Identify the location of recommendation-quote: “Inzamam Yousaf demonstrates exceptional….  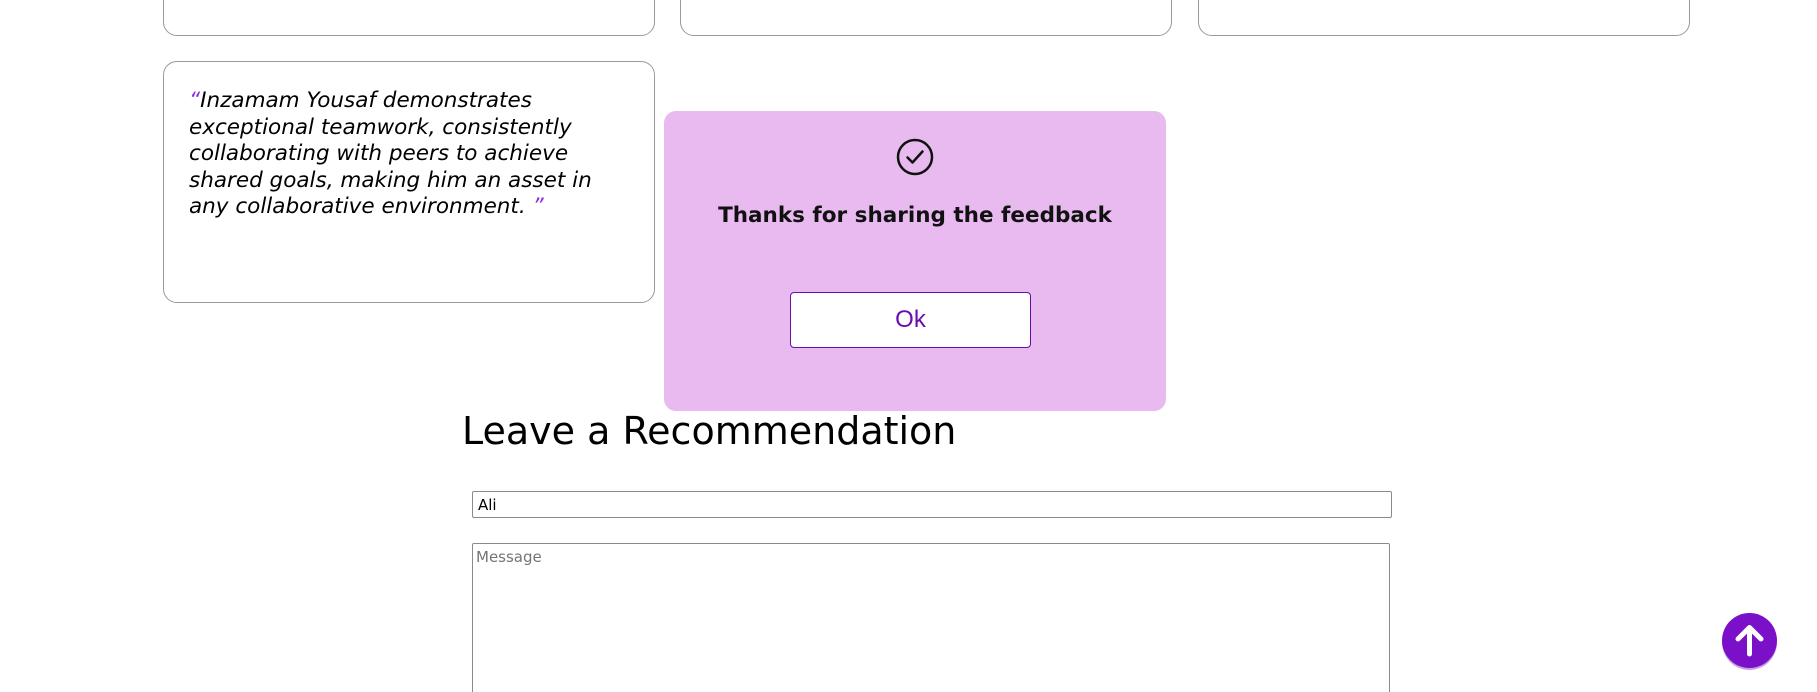
(409, 154).